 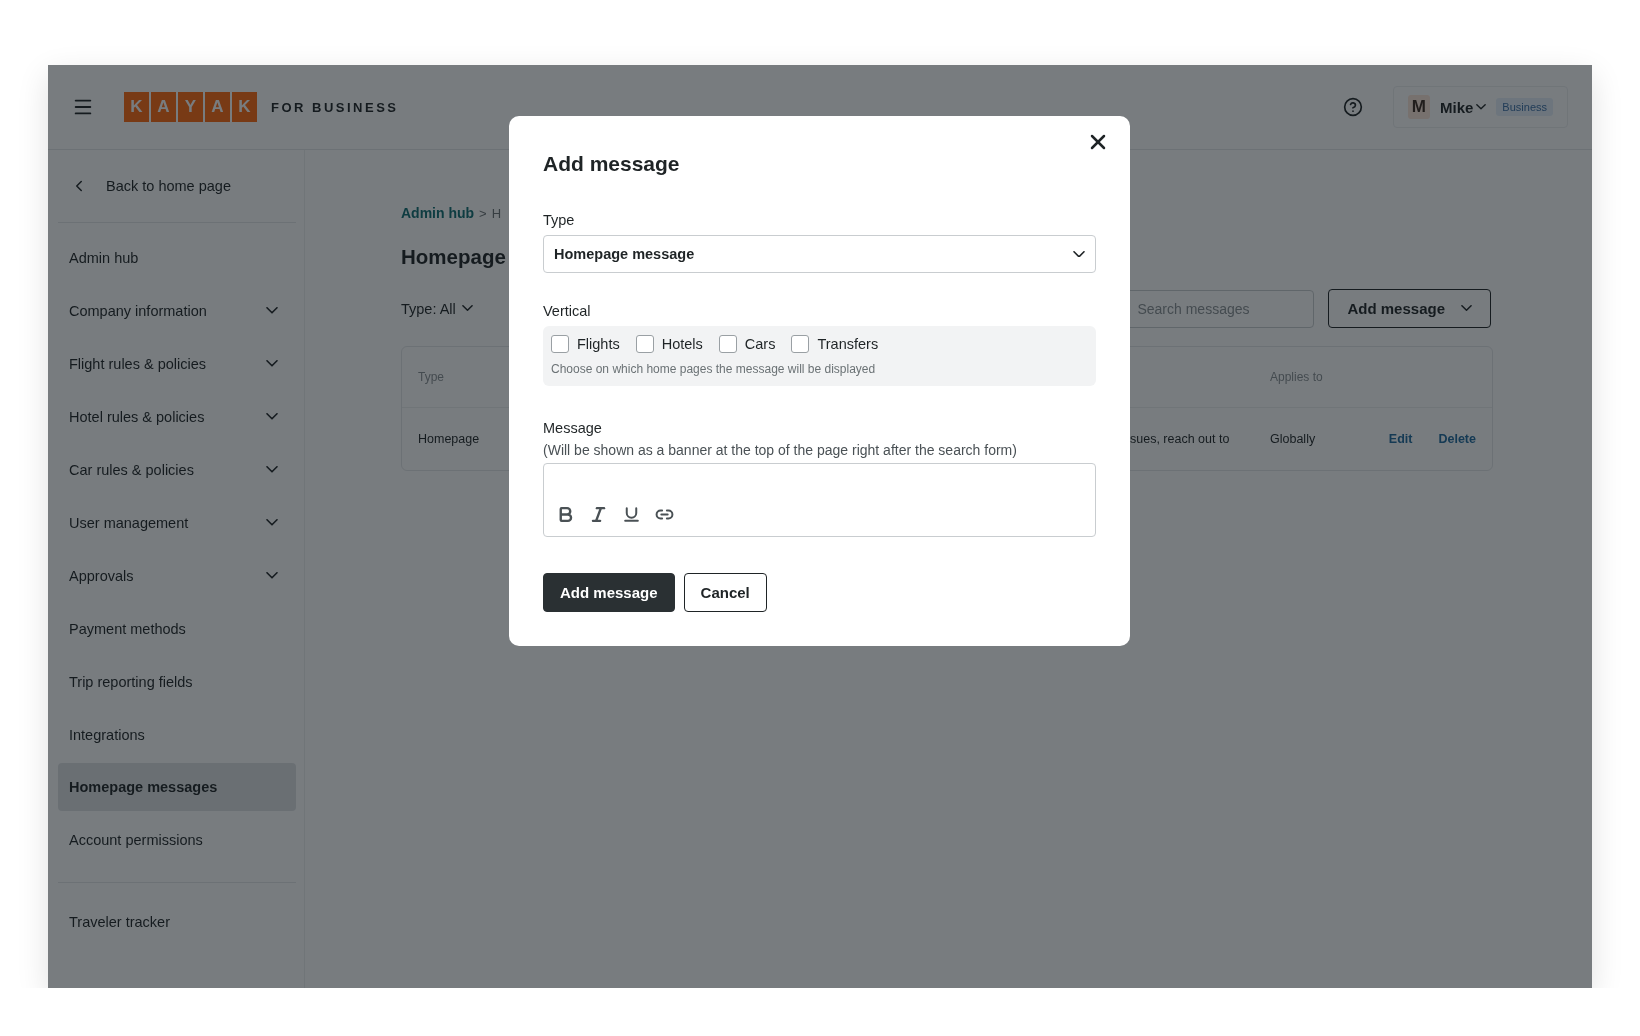 What do you see at coordinates (598, 514) in the screenshot?
I see `italic-icon` at bounding box center [598, 514].